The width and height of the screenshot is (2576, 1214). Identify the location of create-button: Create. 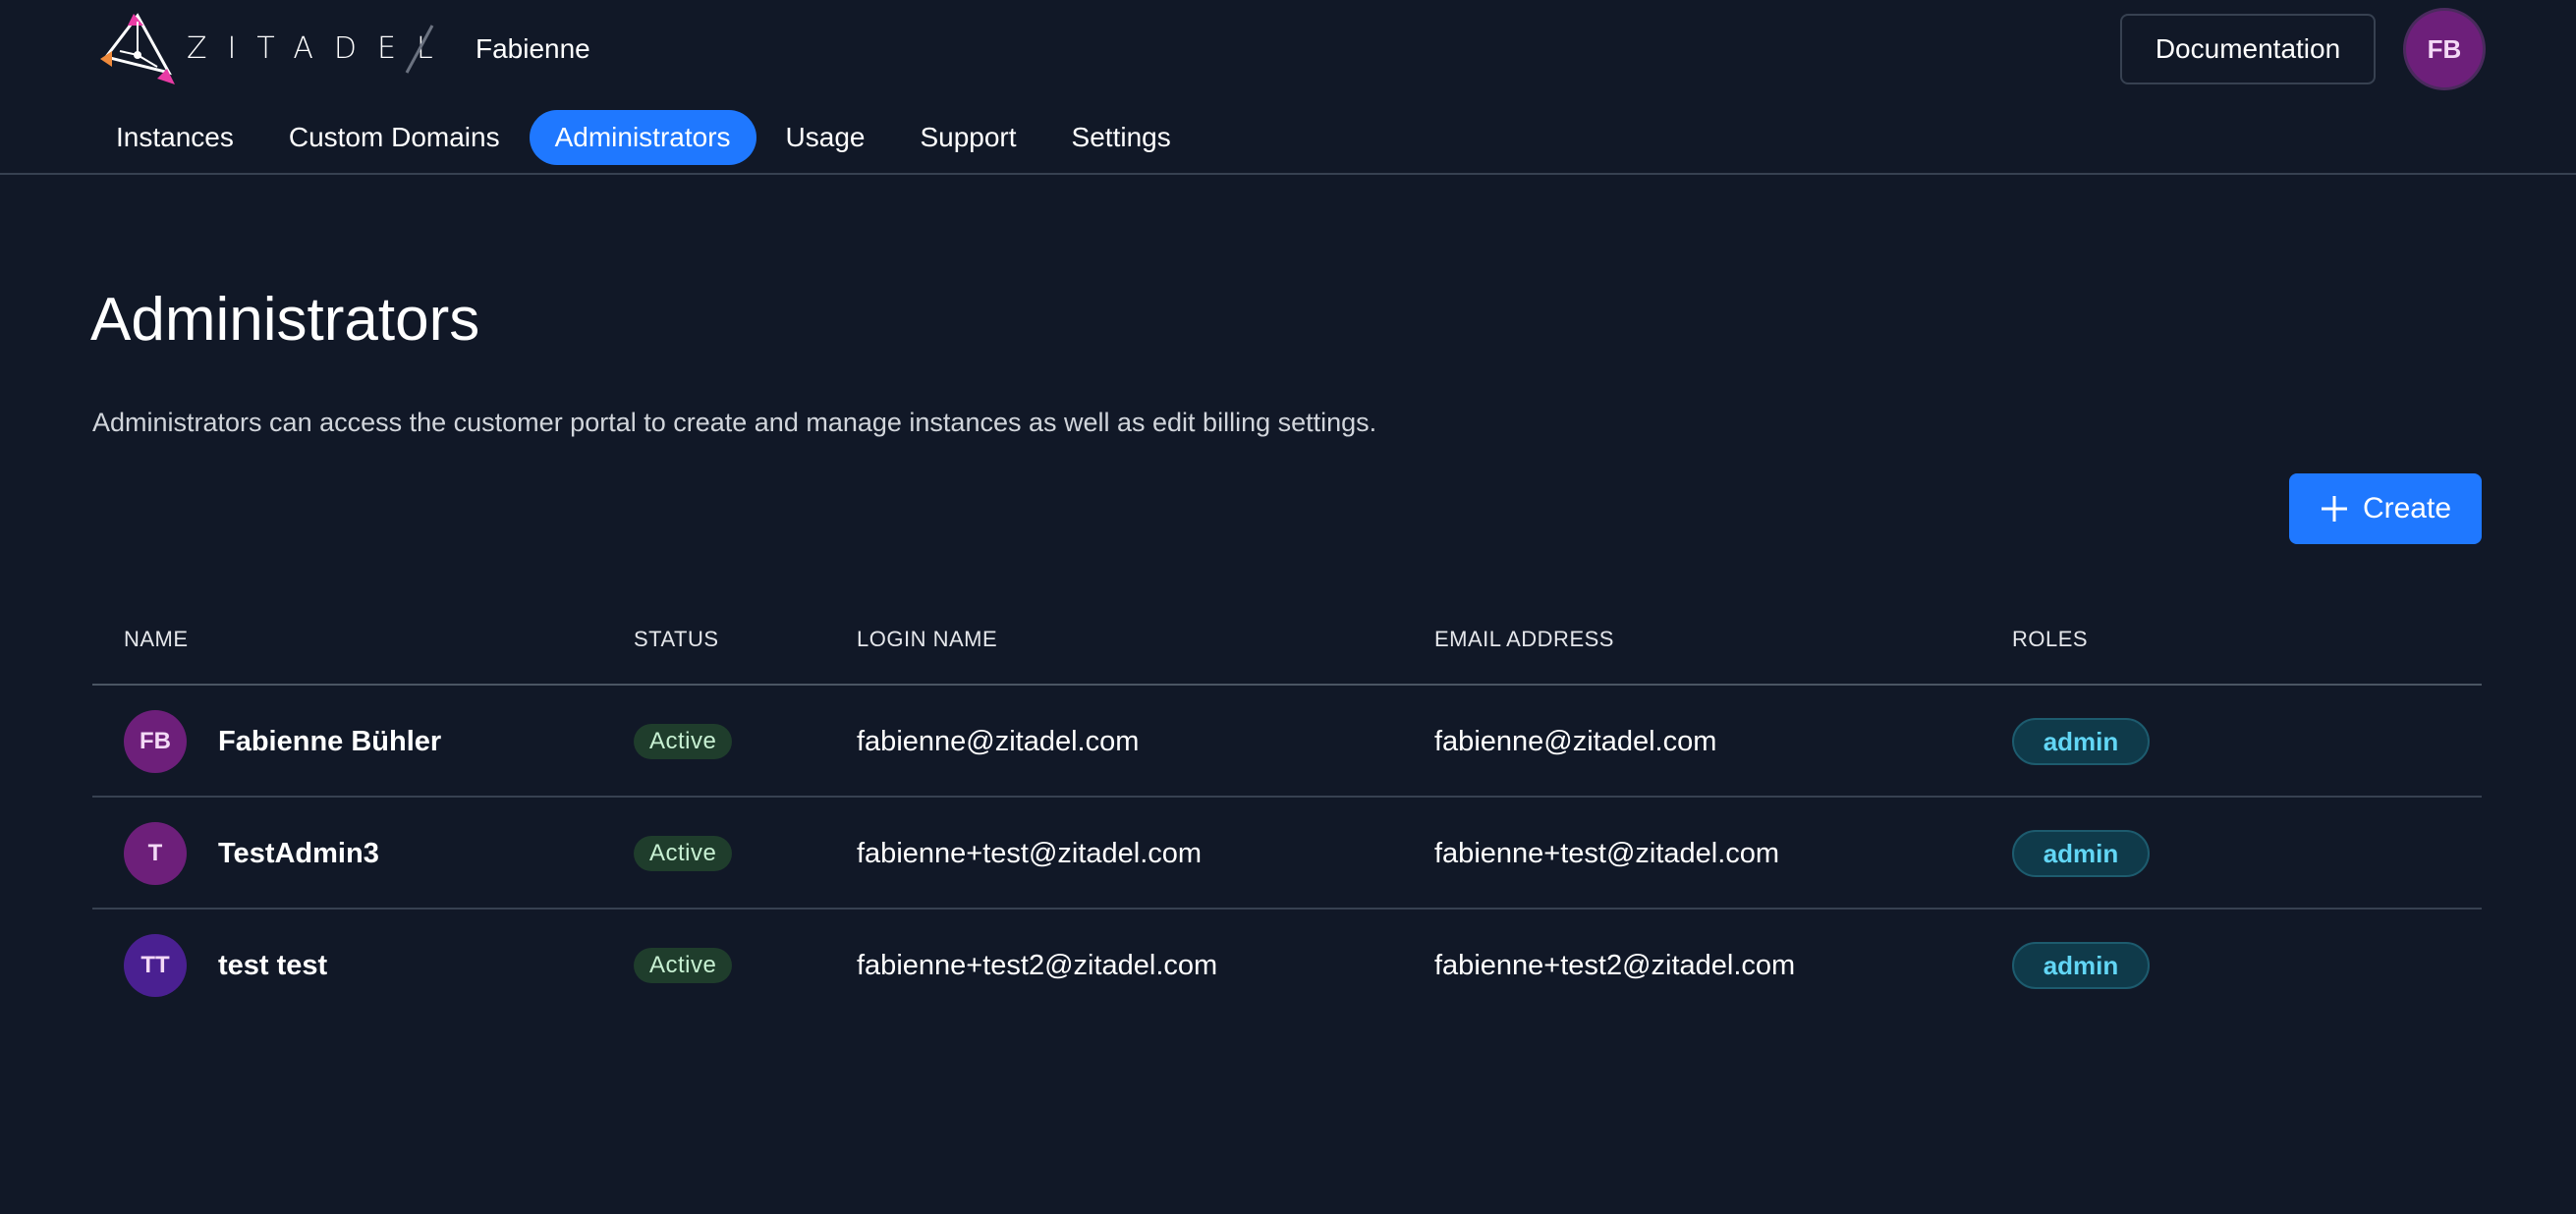
(2385, 508).